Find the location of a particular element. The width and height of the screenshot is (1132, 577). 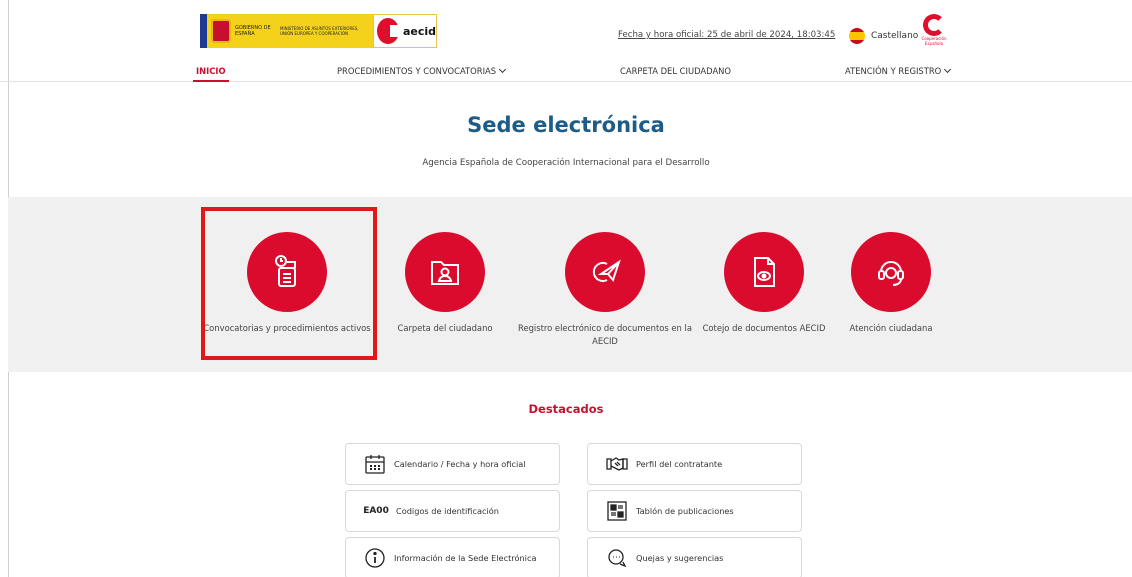

nav-carpeta: CARPETA DEL CIUDADANO is located at coordinates (675, 71).